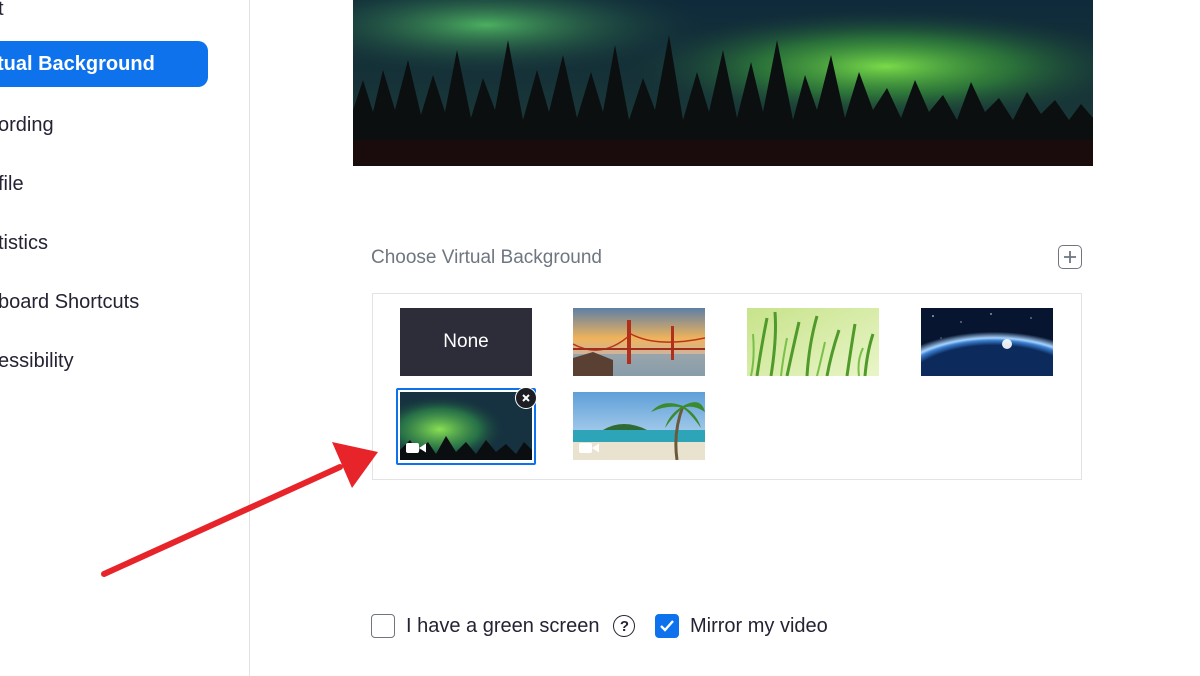 This screenshot has height=676, width=1200. I want to click on sidebar-item-label: board Shortcuts, so click(70, 301).